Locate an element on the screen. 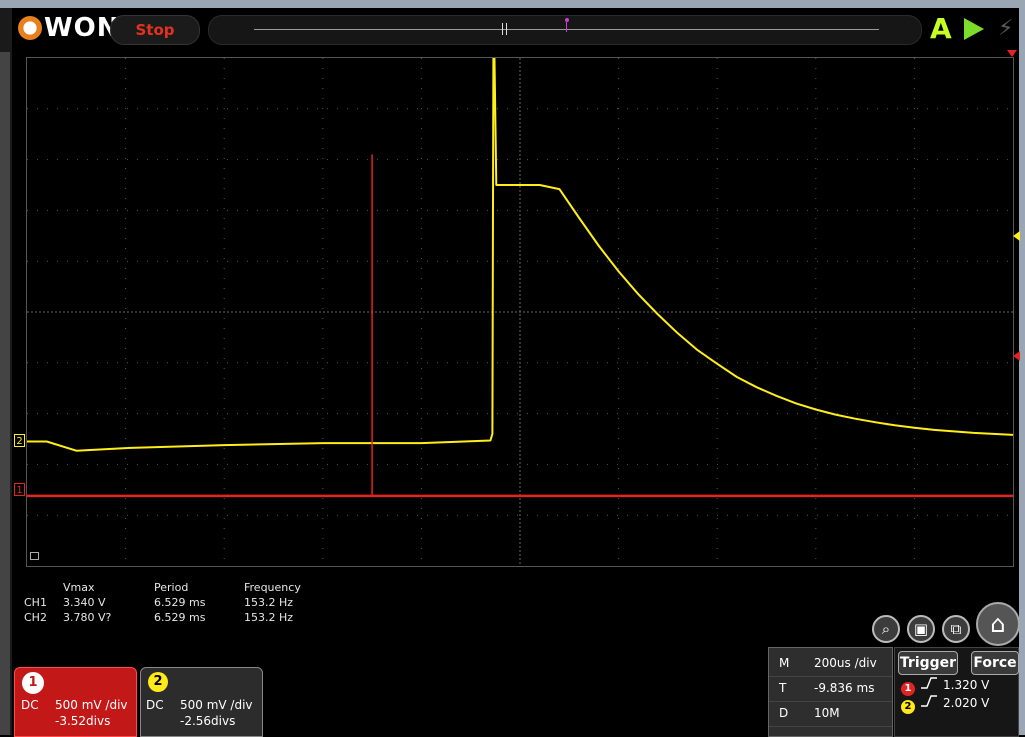 This screenshot has height=737, width=1025. trigger-button: Trigger is located at coordinates (928, 663).